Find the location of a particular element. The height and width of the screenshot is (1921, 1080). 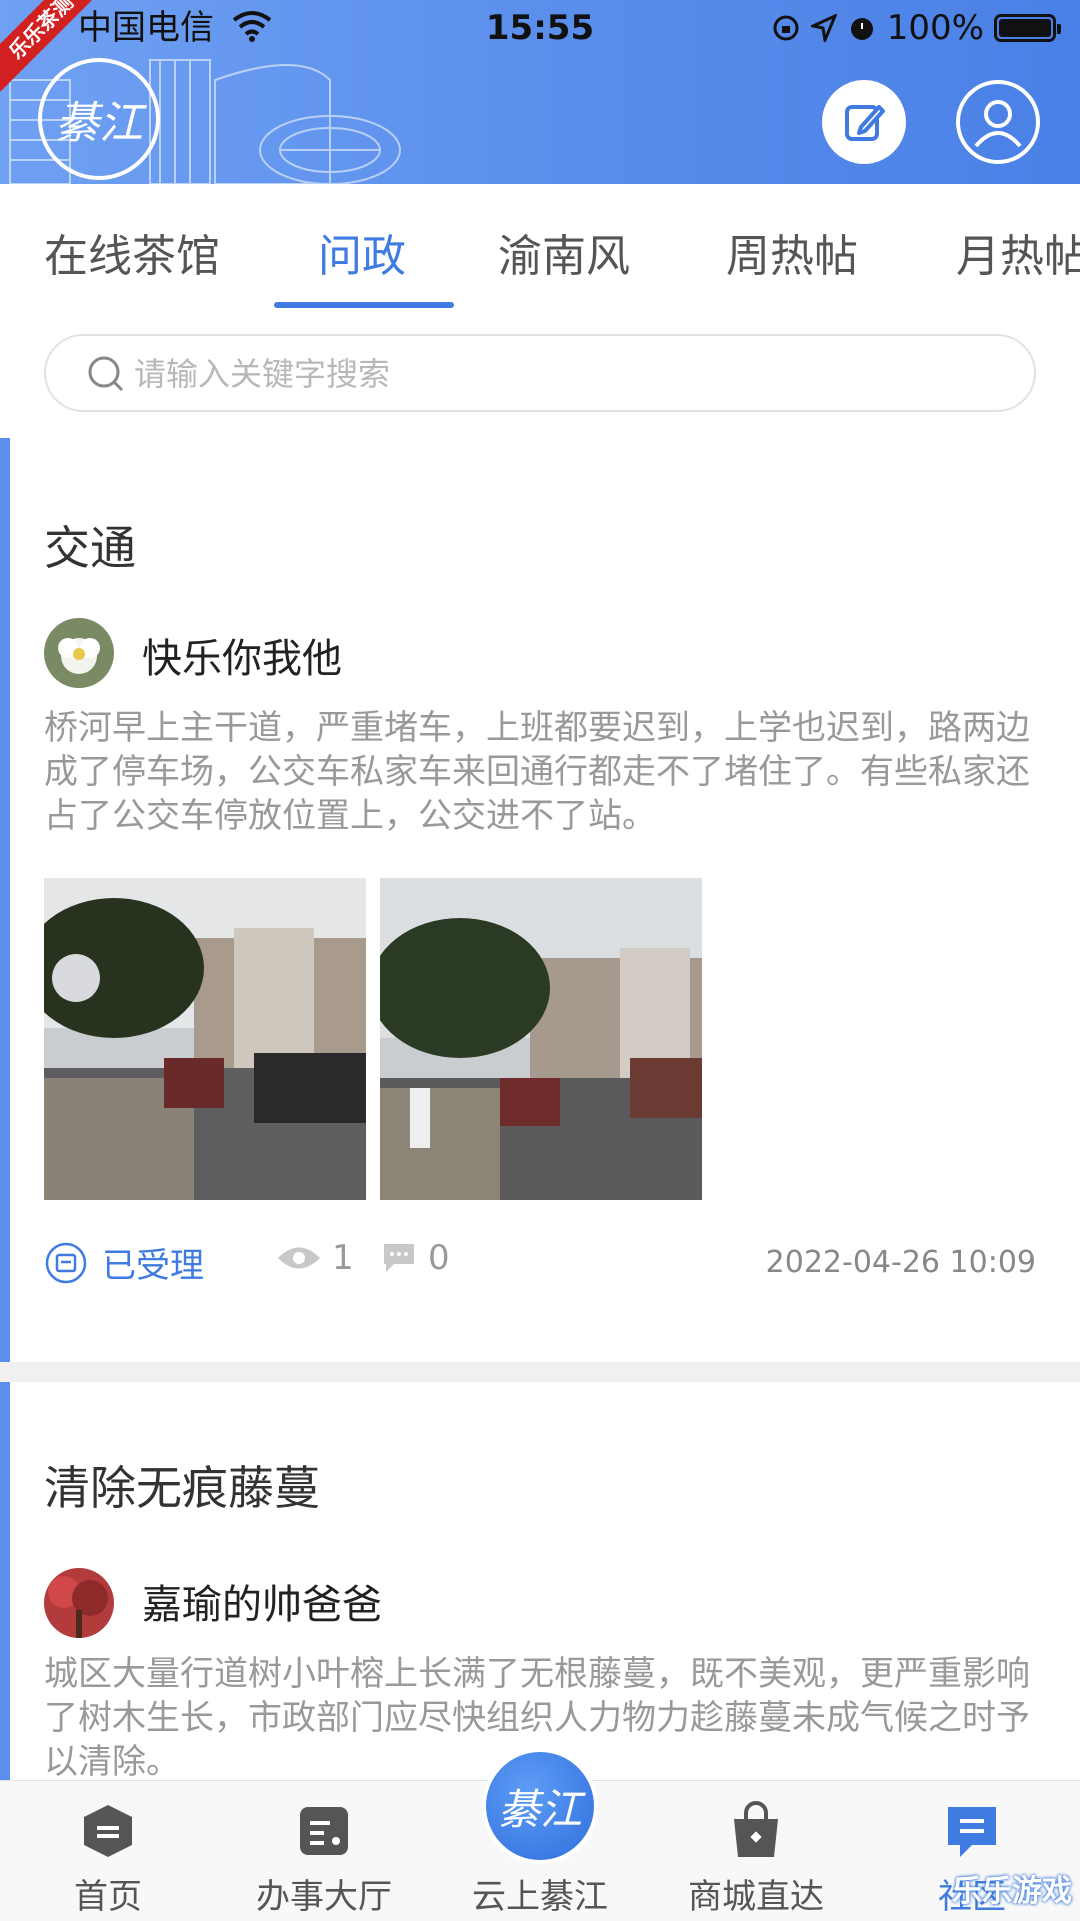

battery-icon is located at coordinates (1027, 28).